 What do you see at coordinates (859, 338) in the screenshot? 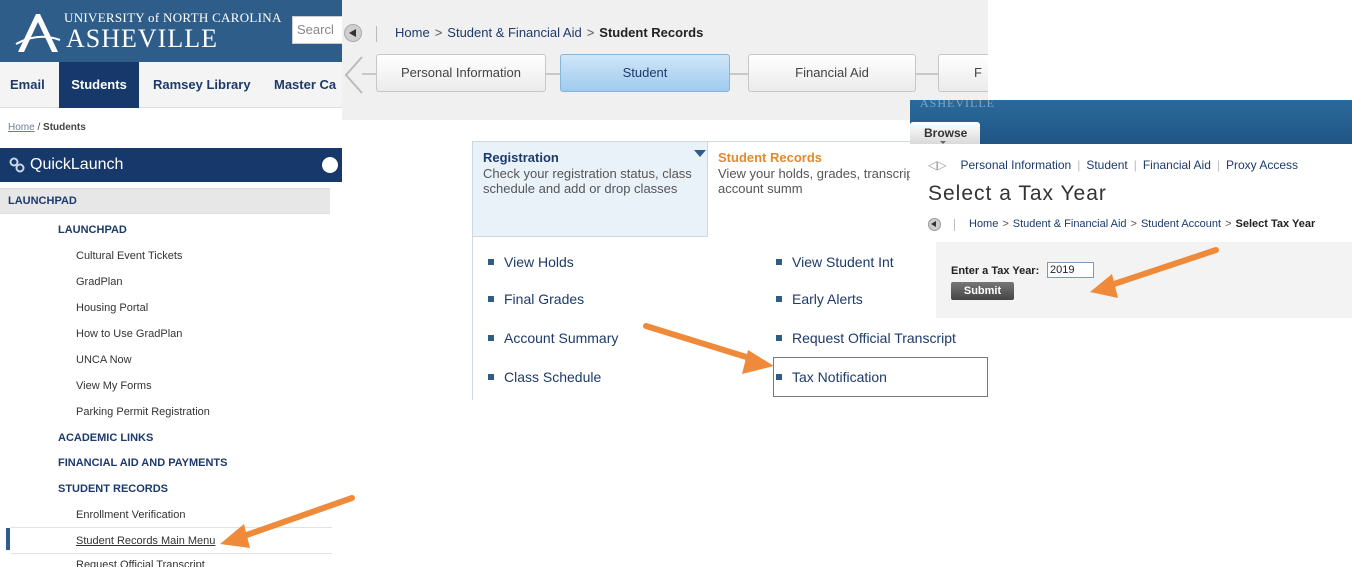
I see `menu-request-official-transcript: Request Official Transcript` at bounding box center [859, 338].